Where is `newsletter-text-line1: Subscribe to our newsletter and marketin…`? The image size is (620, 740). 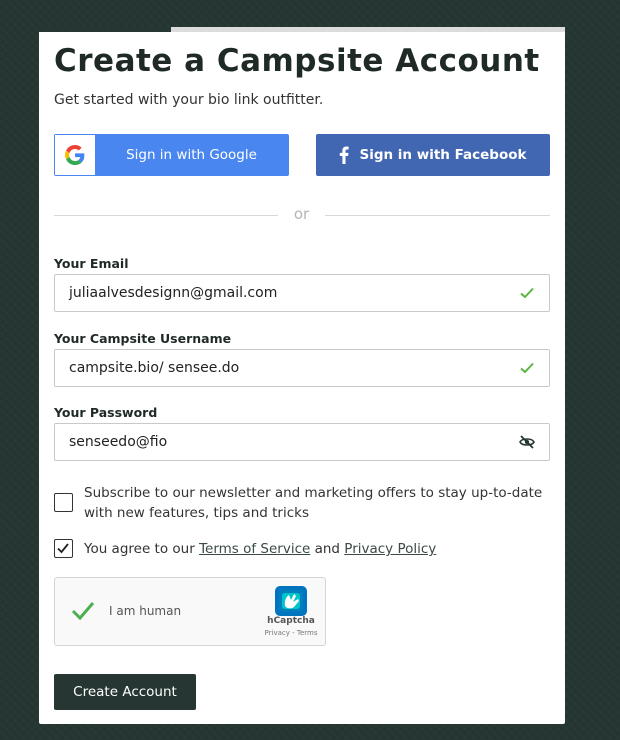 newsletter-text-line1: Subscribe to our newsletter and marketin… is located at coordinates (313, 493).